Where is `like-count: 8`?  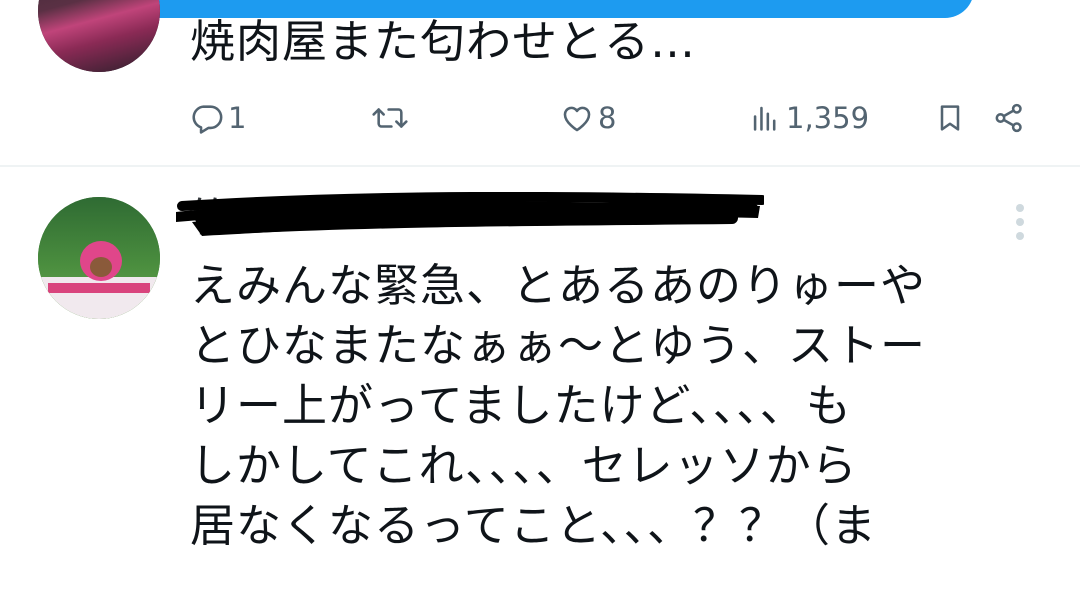
like-count: 8 is located at coordinates (607, 118).